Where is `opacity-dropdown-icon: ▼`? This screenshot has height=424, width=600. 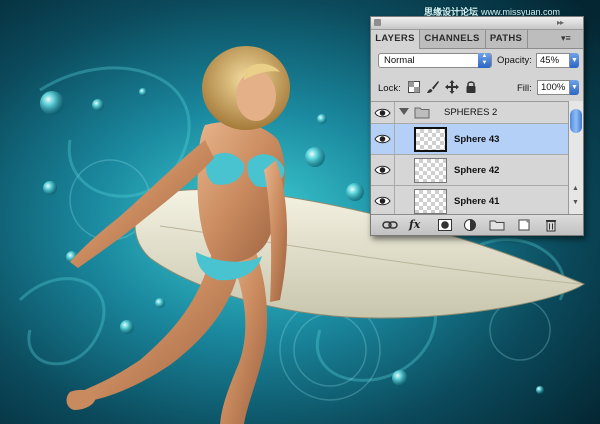
opacity-dropdown-icon: ▼ is located at coordinates (574, 60).